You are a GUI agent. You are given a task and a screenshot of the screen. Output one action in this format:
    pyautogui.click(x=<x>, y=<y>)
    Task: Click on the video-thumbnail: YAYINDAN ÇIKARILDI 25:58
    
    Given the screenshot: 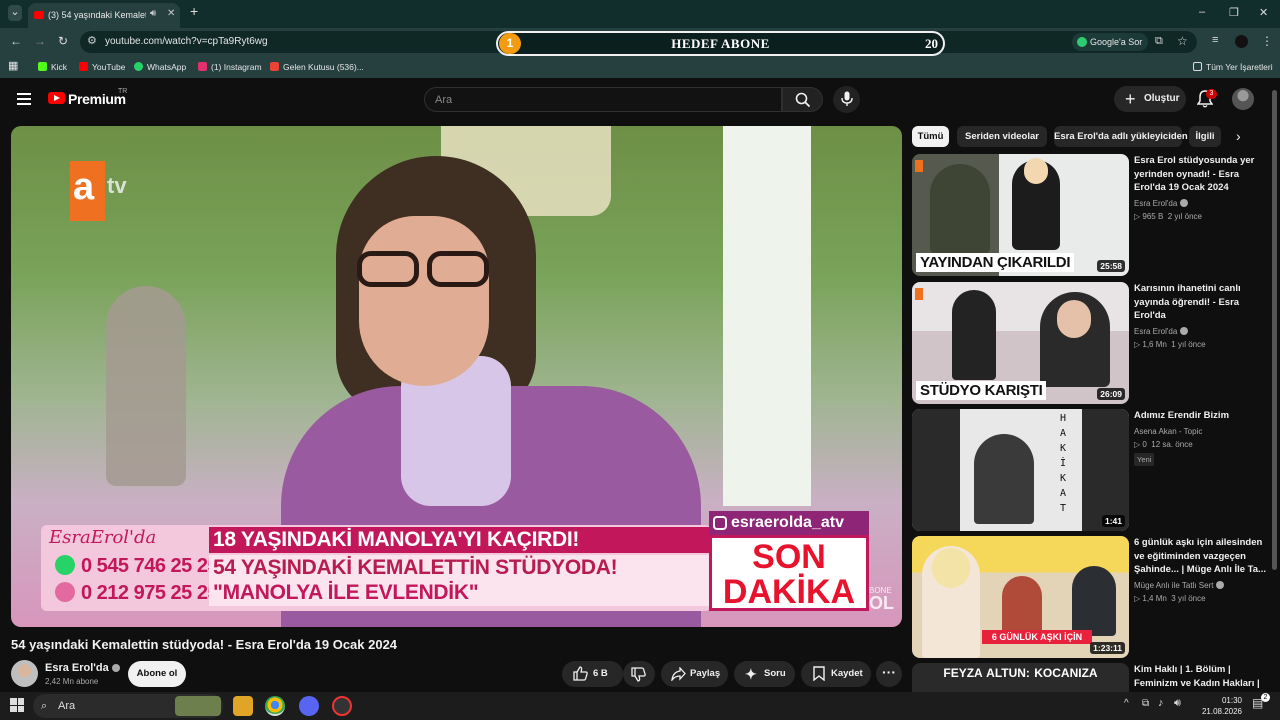 What is the action you would take?
    pyautogui.click(x=1020, y=215)
    